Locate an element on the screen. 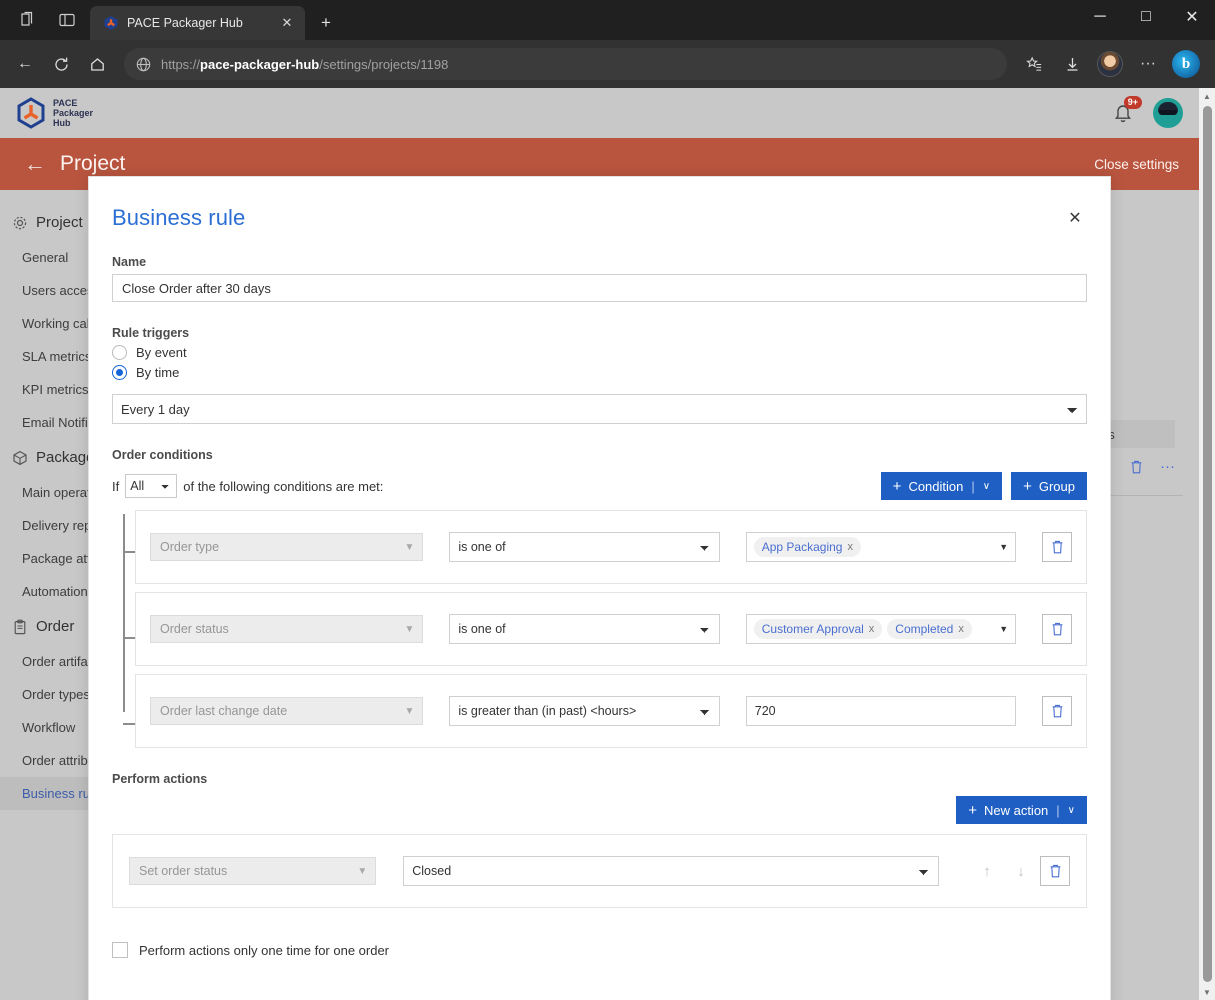 Image resolution: width=1215 pixels, height=1000 pixels. sidebar-item-kpi-metrics: KPI metrics is located at coordinates (50, 389).